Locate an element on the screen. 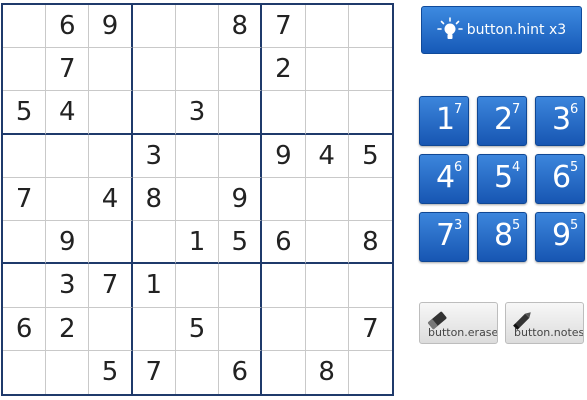  number-button-3: 36 is located at coordinates (560, 121).